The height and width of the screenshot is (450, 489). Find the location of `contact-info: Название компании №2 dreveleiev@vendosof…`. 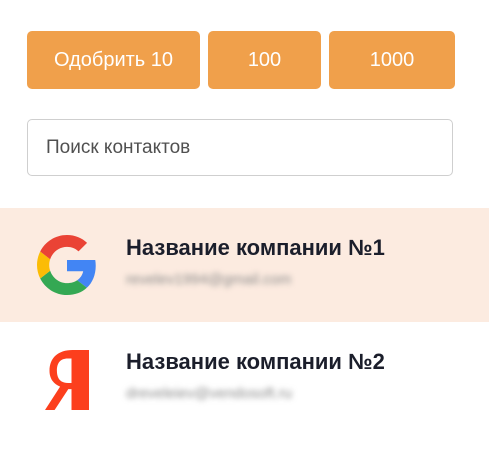

contact-info: Название компании №2 dreveleiev@vendosof… is located at coordinates (255, 376).